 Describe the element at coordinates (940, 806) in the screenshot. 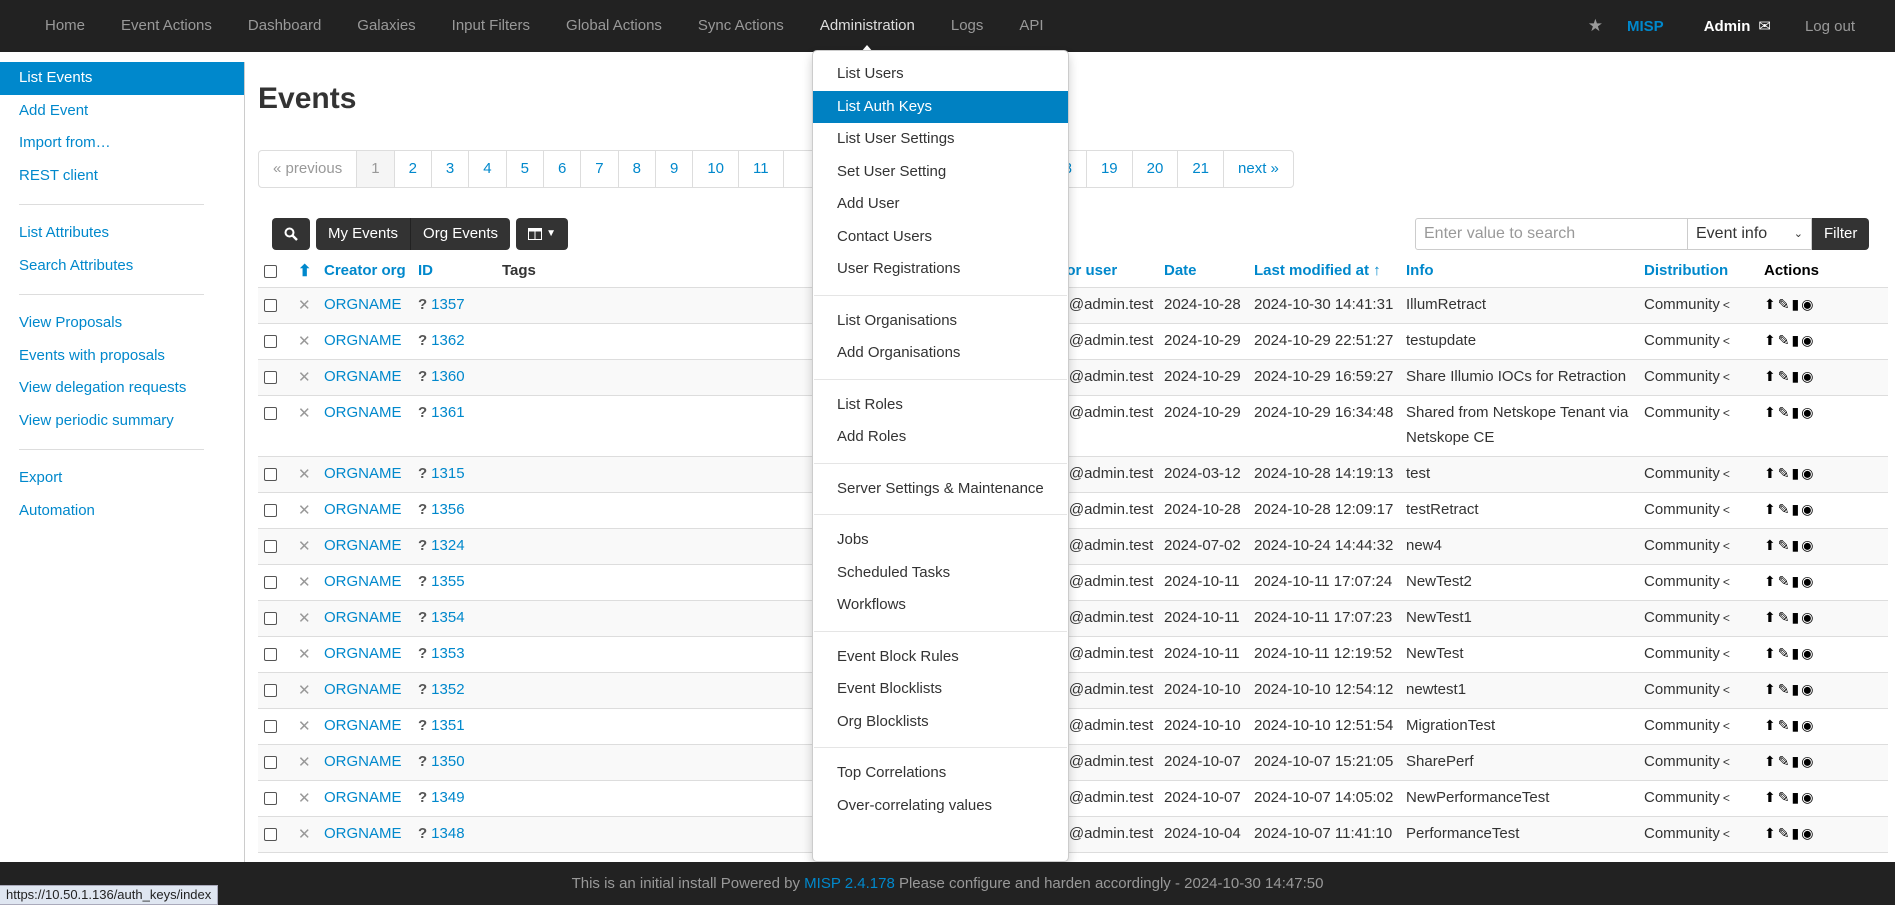

I see `menu-item-over-correlating-values: Over-correlating values` at that location.